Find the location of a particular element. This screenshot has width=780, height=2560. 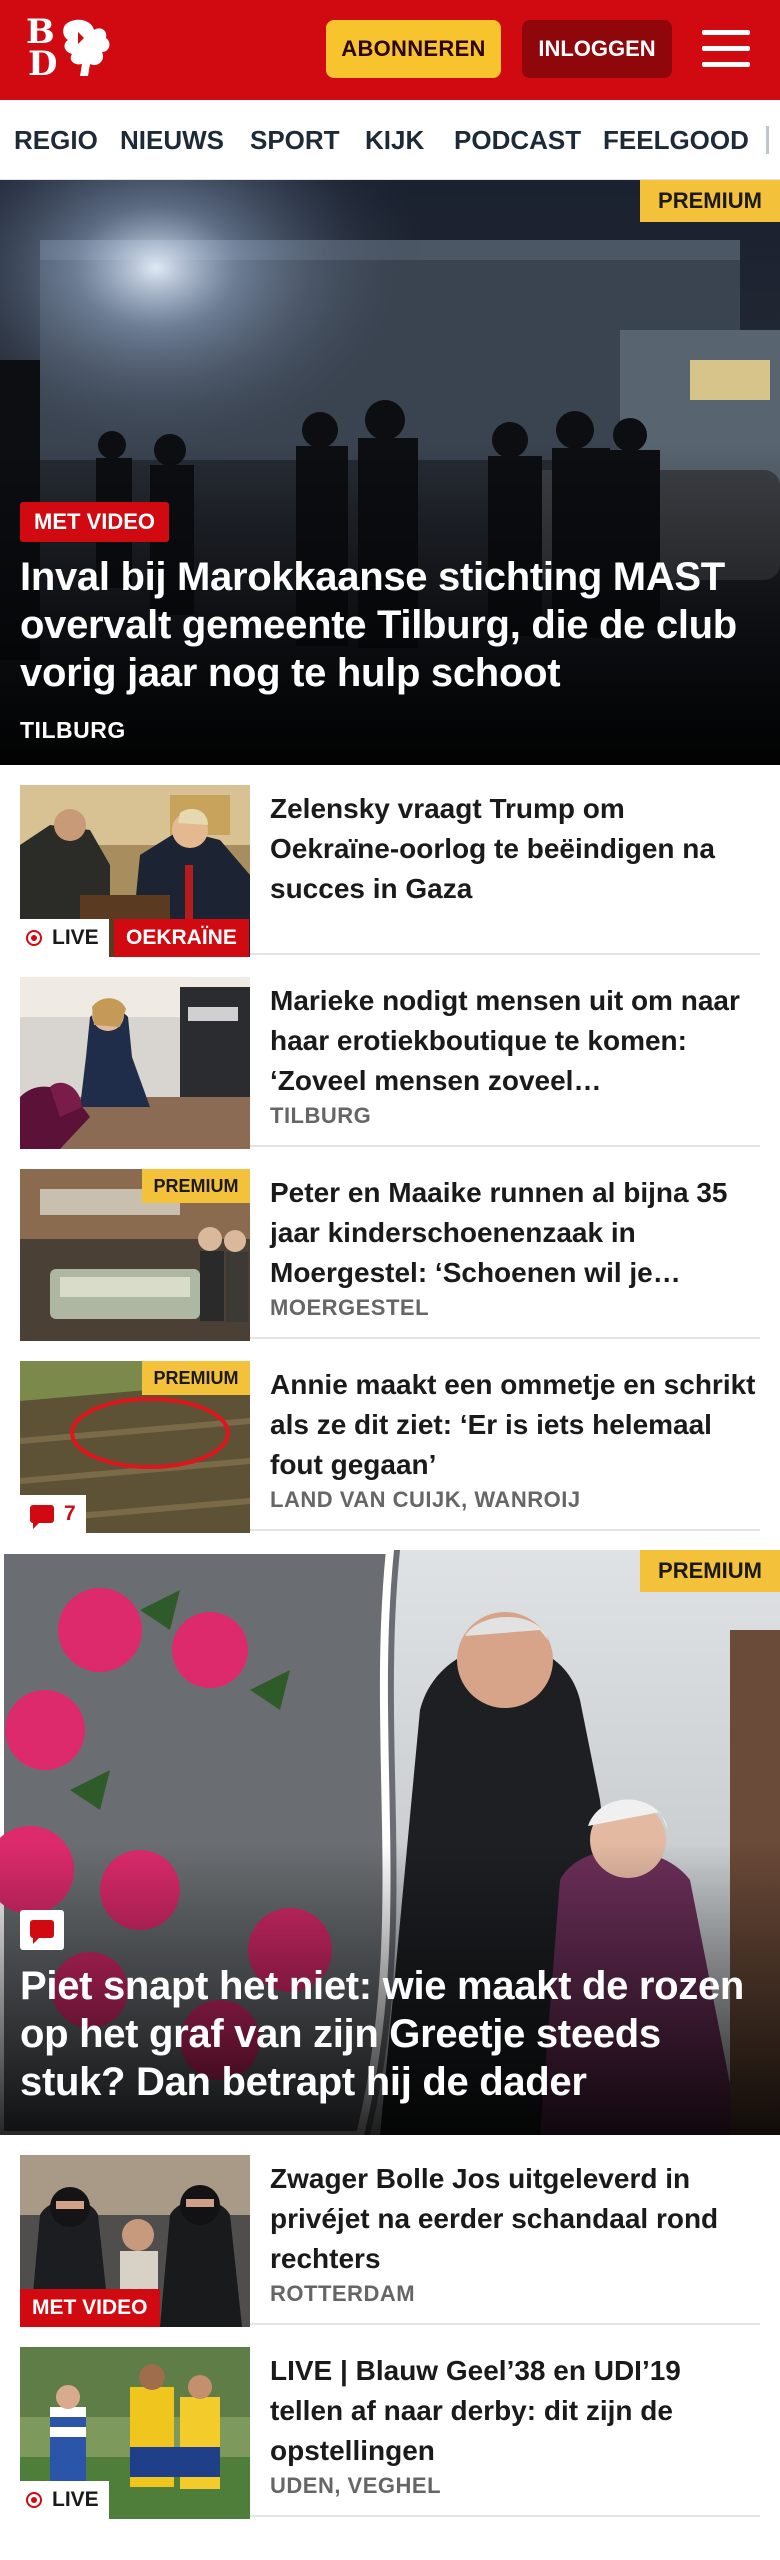

article-location: TILBURG is located at coordinates (321, 1115).